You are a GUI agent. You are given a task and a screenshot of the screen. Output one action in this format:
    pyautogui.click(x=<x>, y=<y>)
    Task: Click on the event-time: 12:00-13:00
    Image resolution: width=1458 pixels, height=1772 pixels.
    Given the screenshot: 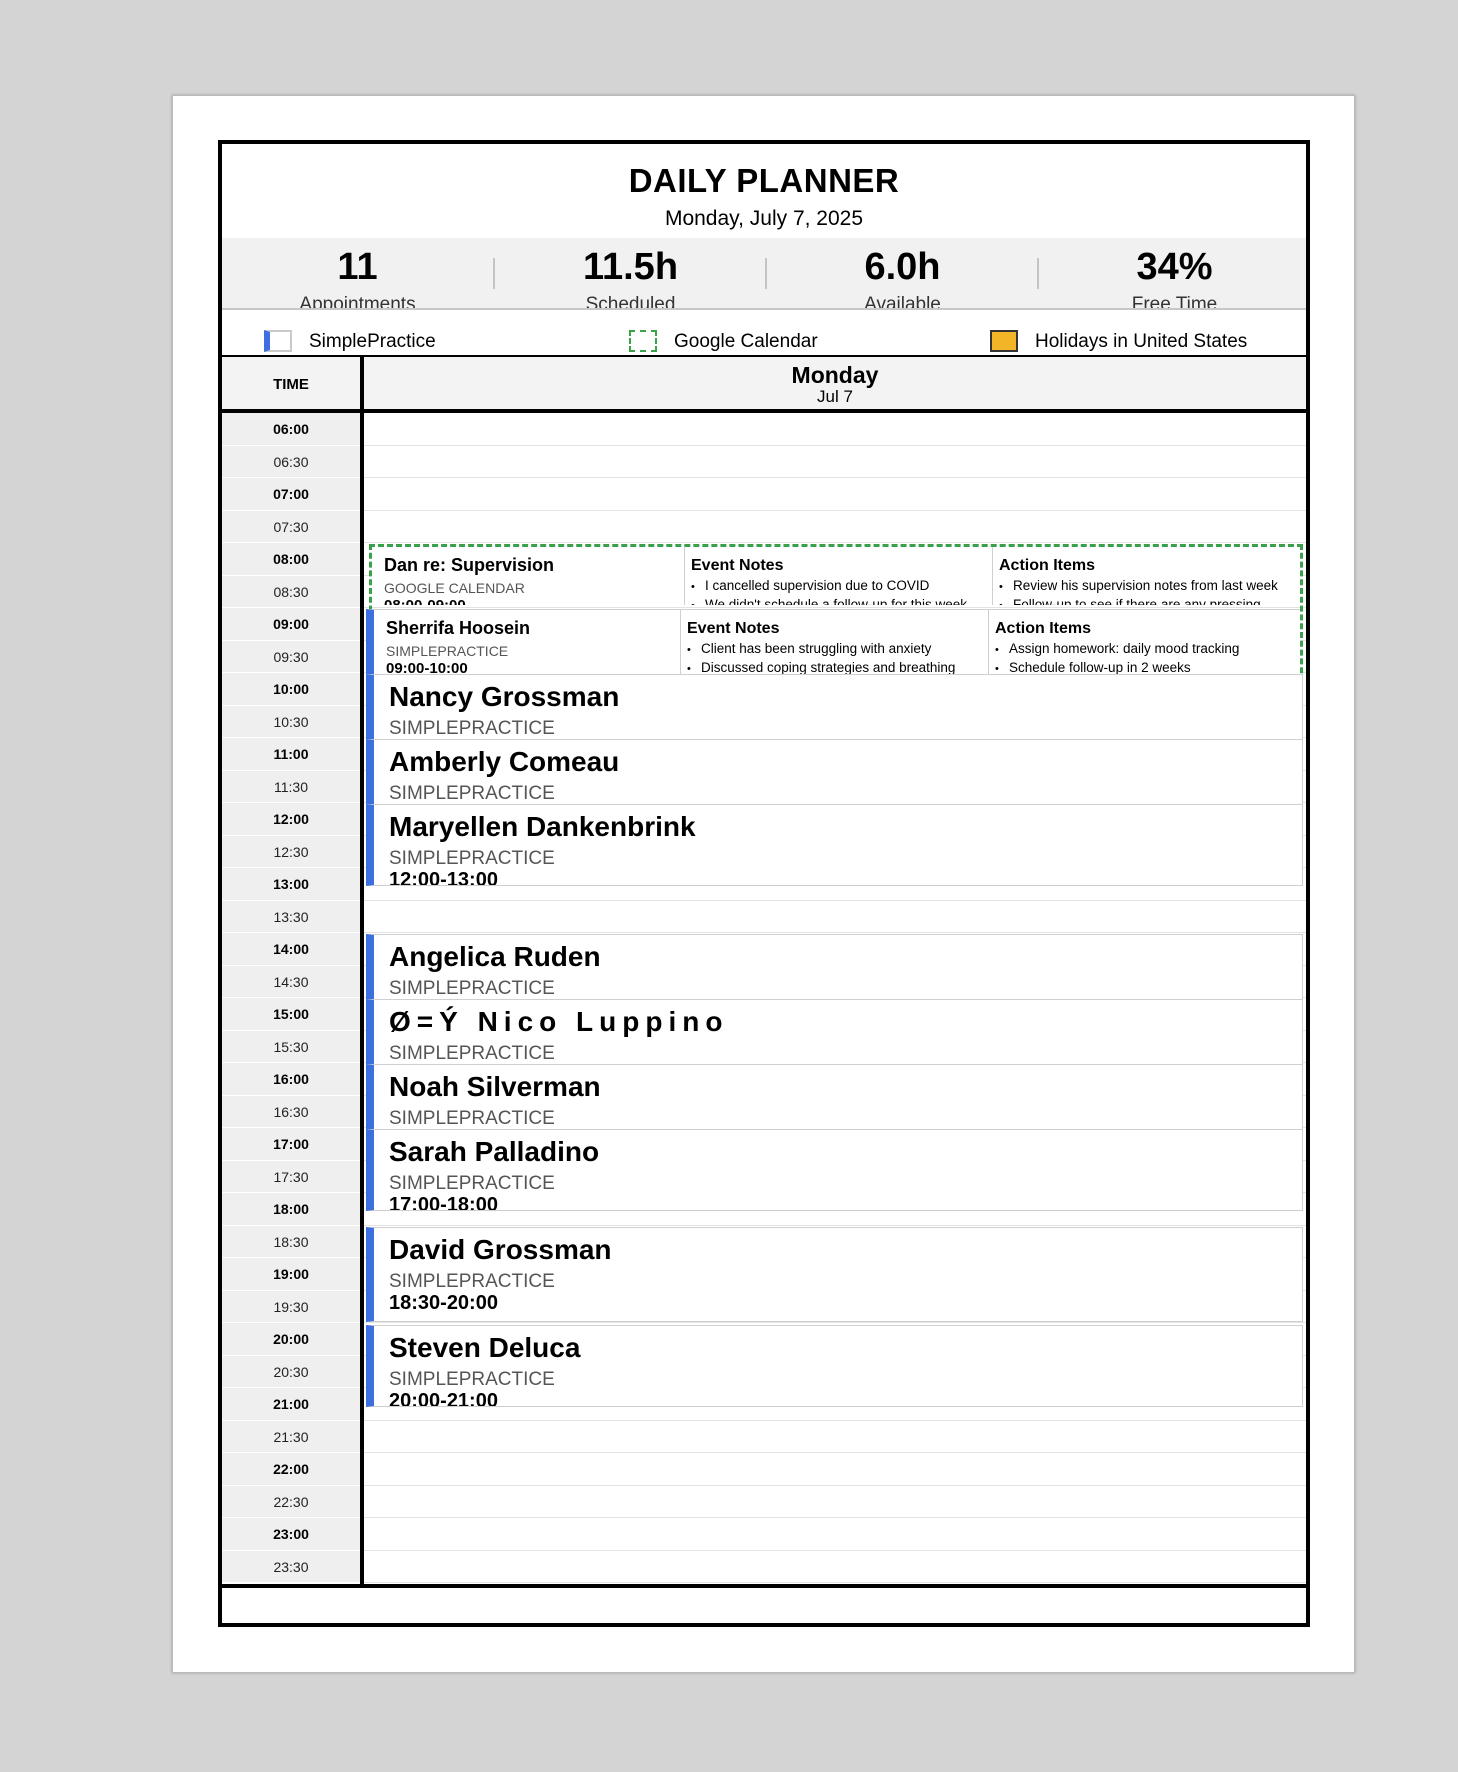 What is the action you would take?
    pyautogui.click(x=443, y=877)
    